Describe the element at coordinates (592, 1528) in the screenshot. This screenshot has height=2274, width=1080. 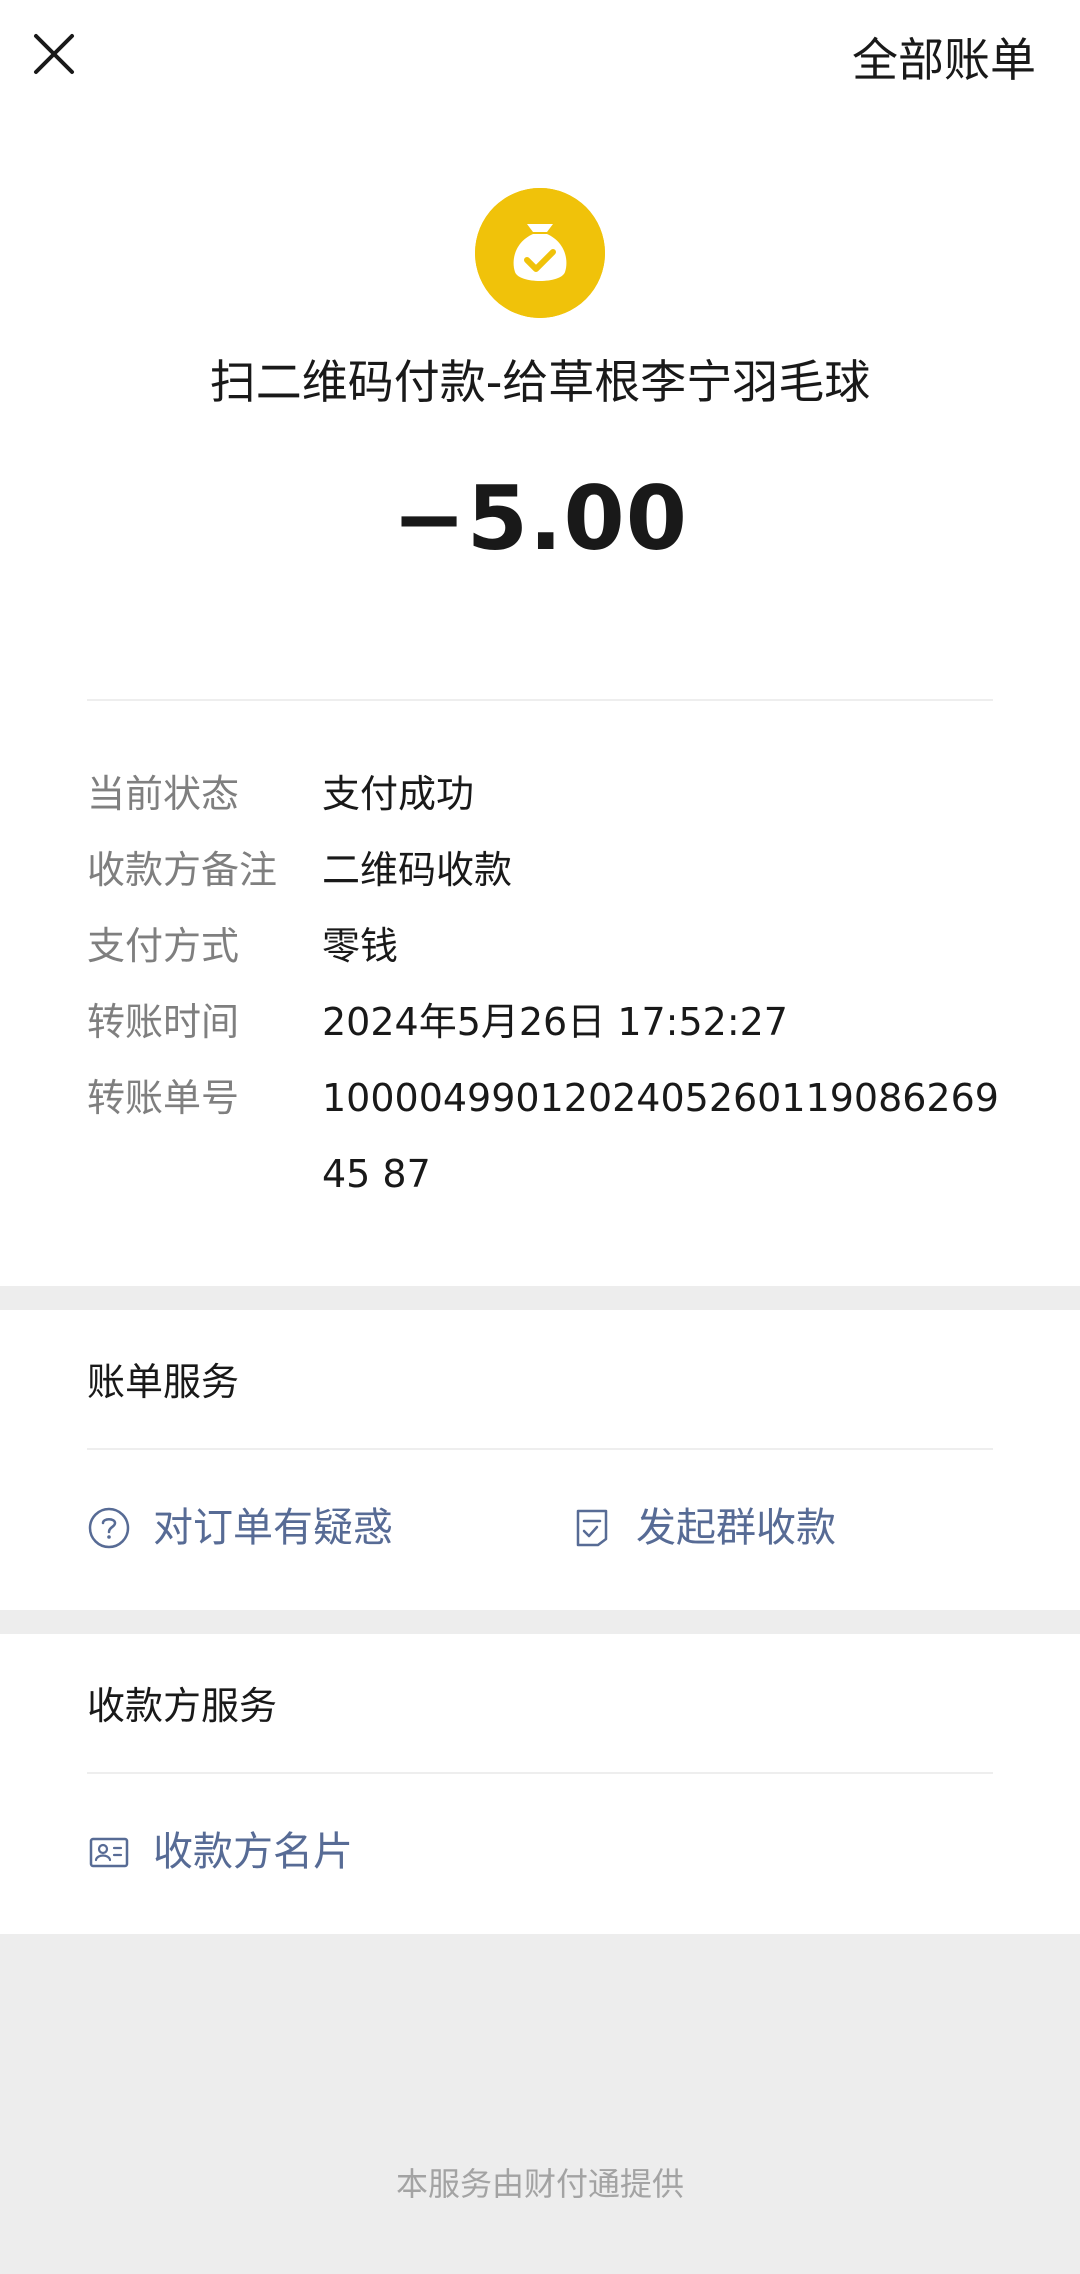
I see `document-check-icon` at that location.